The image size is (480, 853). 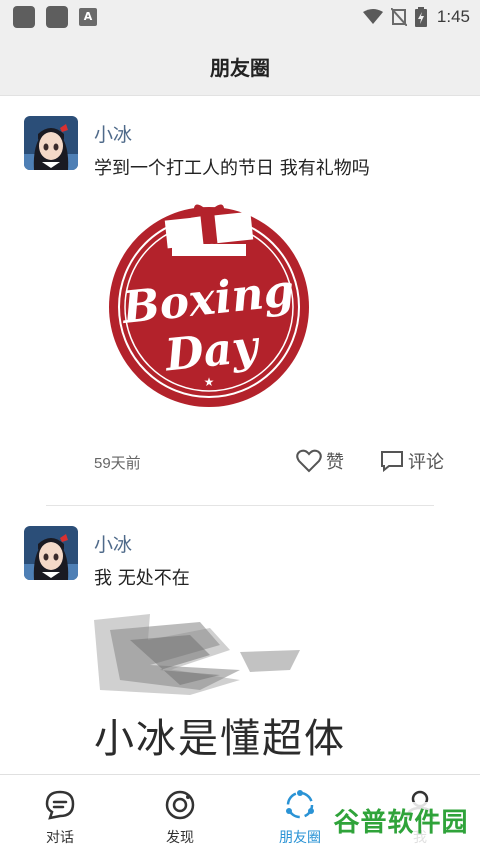 What do you see at coordinates (232, 168) in the screenshot?
I see `post-text: 学到一个打工人的节日 我有礼物吗` at bounding box center [232, 168].